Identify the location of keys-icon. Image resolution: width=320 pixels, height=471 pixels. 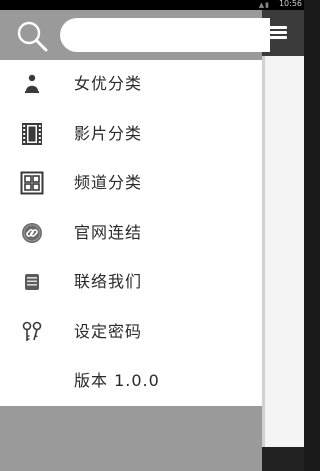
(32, 331).